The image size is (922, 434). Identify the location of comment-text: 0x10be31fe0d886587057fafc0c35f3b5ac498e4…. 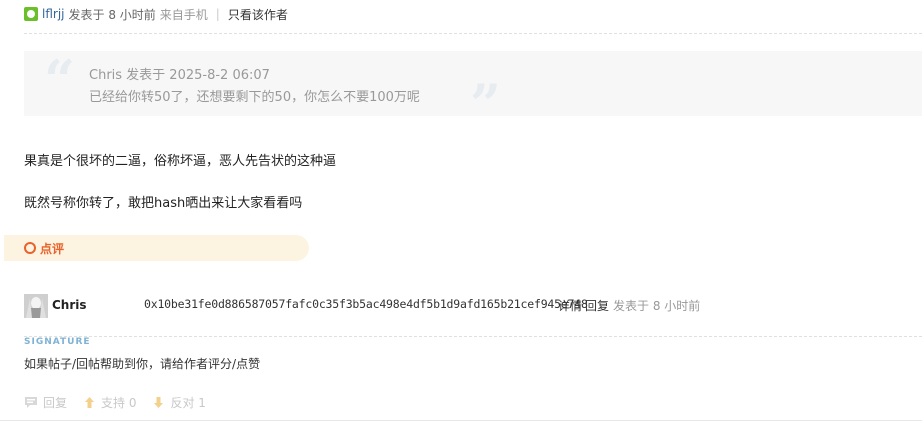
(366, 304).